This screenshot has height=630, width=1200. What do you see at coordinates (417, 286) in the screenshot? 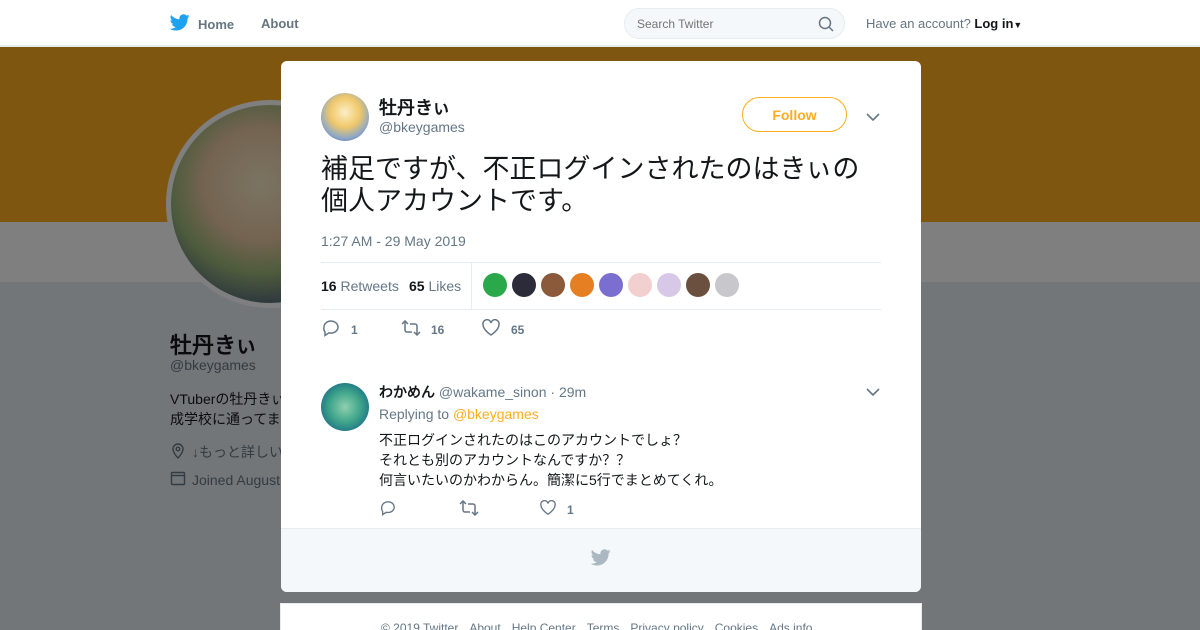
I see `likes-count: 65` at bounding box center [417, 286].